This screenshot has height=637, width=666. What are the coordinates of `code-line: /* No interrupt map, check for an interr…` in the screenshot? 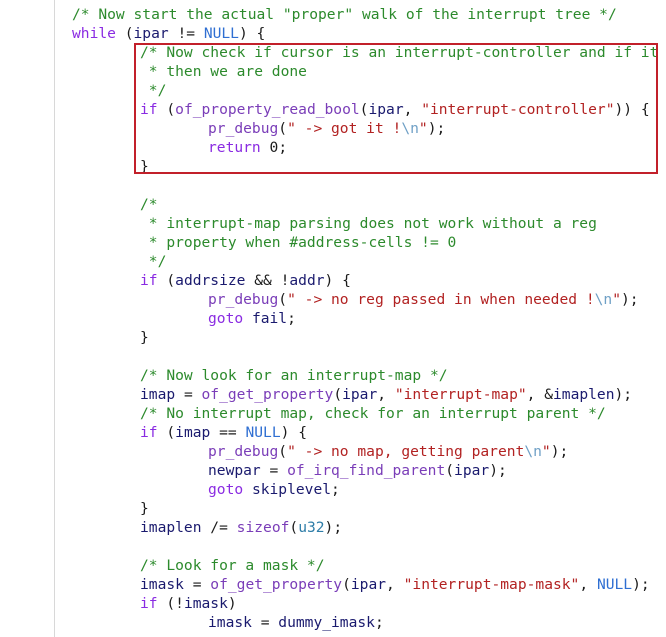 It's located at (373, 413).